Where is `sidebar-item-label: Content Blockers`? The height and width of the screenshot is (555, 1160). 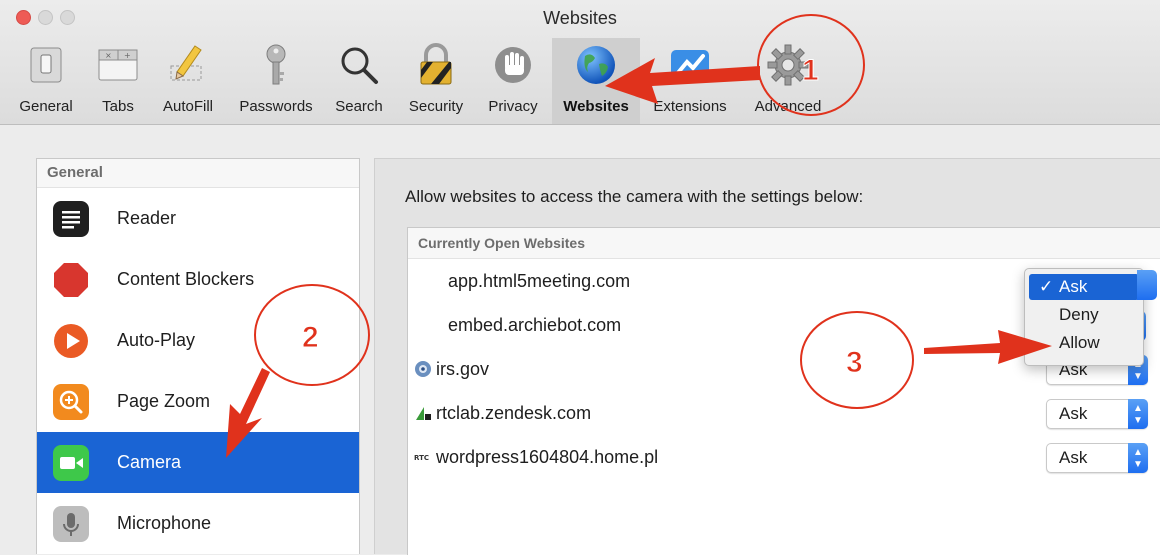
sidebar-item-label: Content Blockers is located at coordinates (186, 279).